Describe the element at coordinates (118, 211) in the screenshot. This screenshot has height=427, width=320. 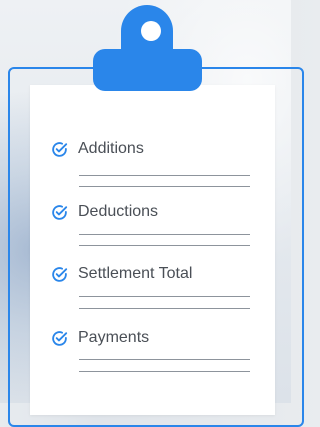
I see `checklist-item-label: Deductions` at that location.